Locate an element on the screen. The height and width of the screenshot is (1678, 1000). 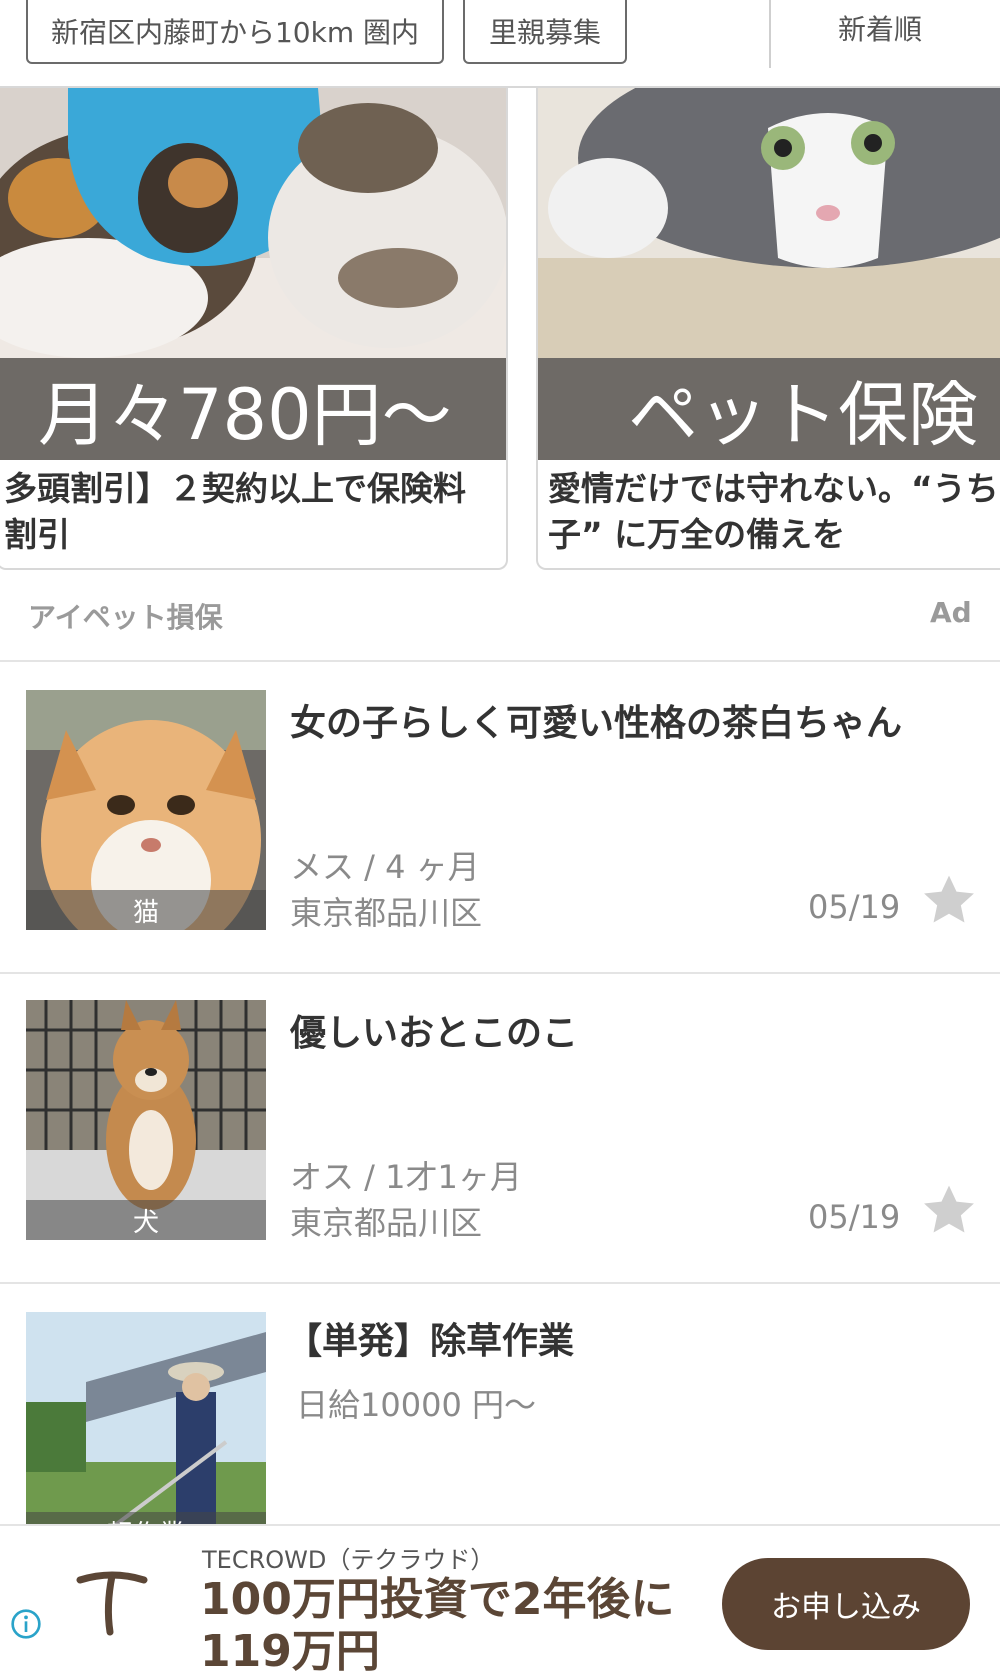
listing-thumbnail: 軽作業 is located at coordinates (146, 1432).